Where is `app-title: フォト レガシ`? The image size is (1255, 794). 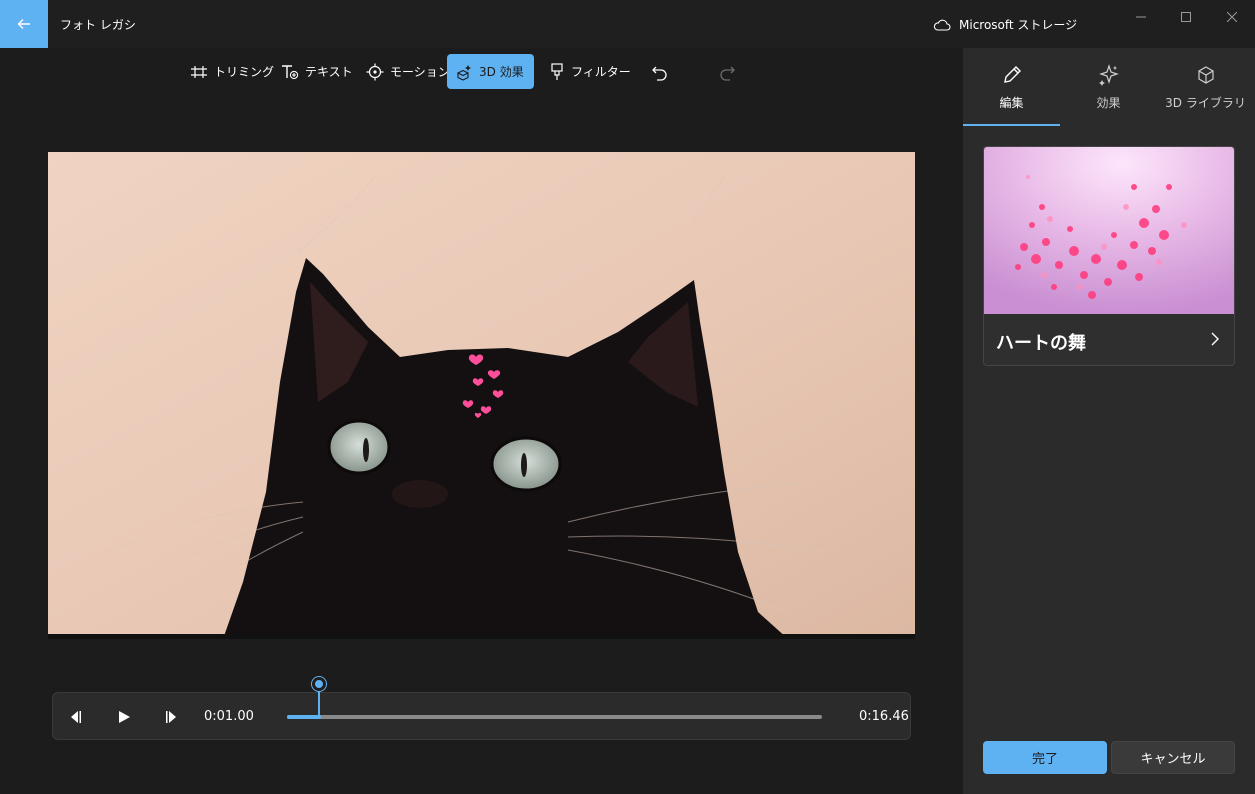 app-title: フォト レガシ is located at coordinates (98, 25).